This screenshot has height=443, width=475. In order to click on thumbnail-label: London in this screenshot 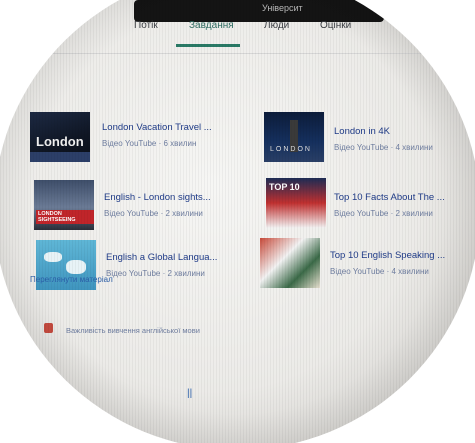, I will do `click(60, 141)`.